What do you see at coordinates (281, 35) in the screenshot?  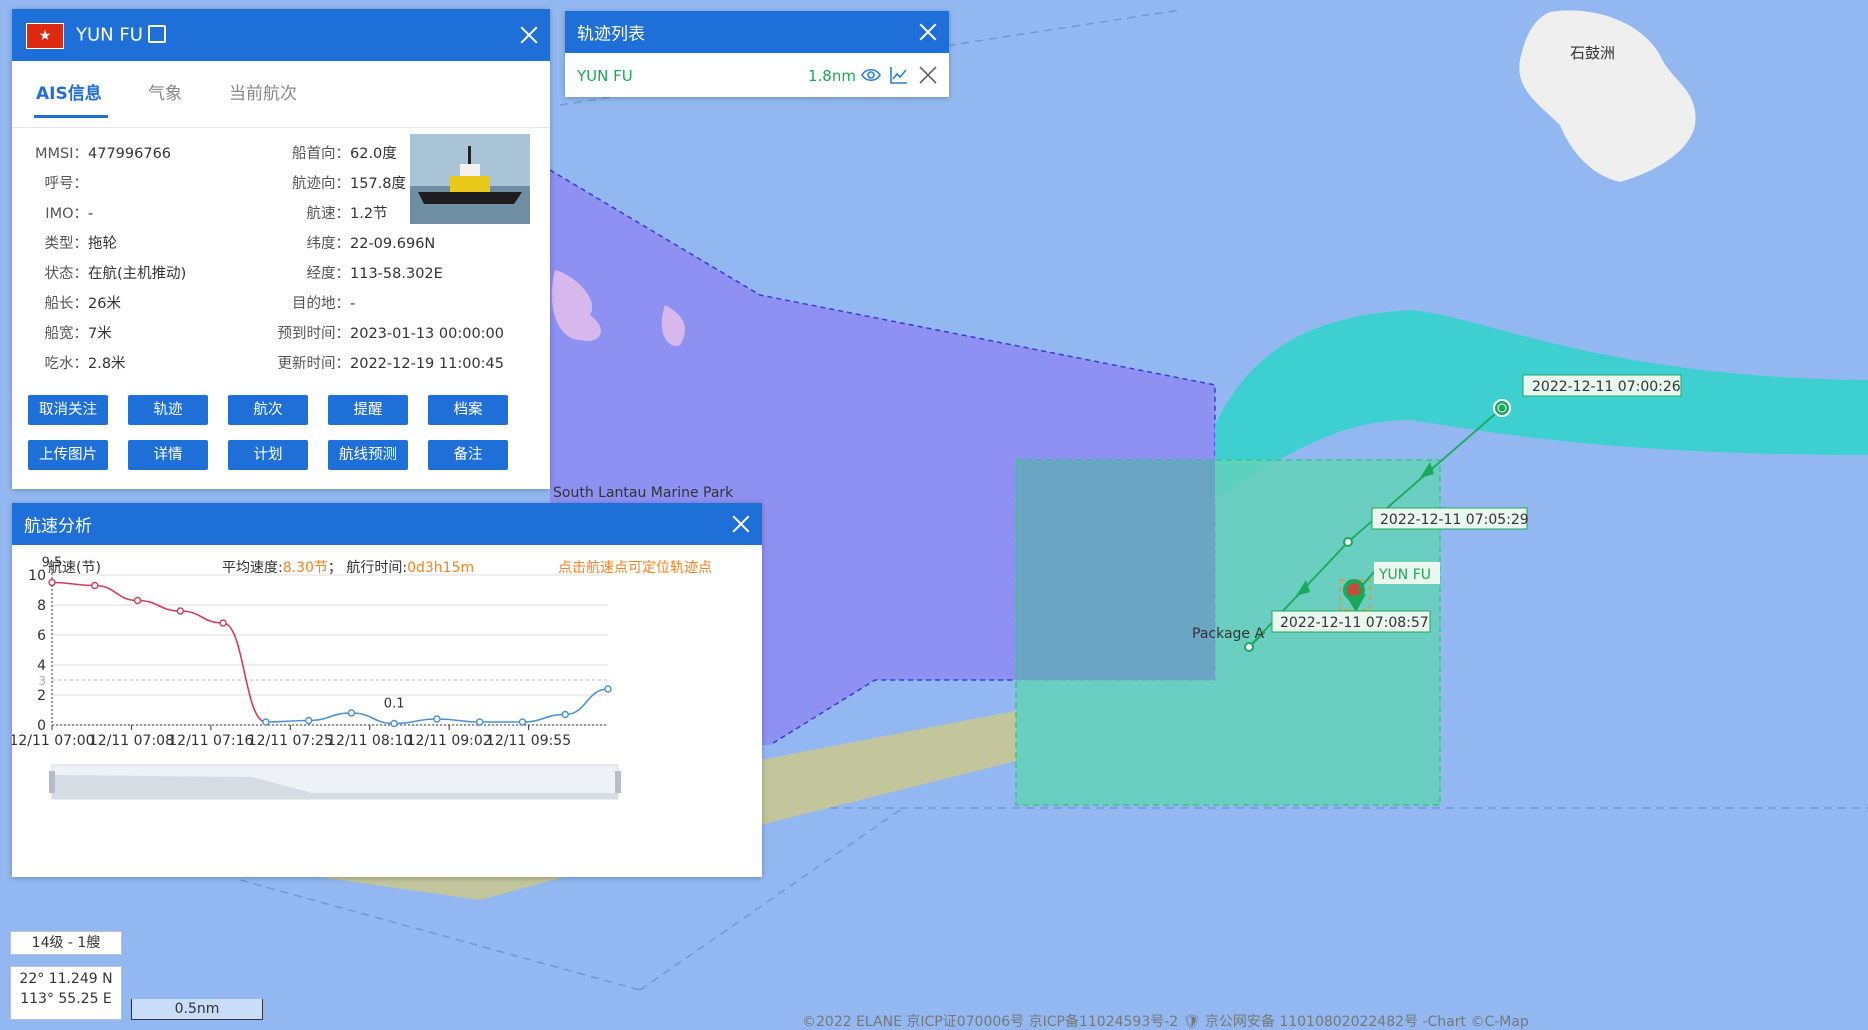 I see `ais-panel-header: ★ YUN FU` at bounding box center [281, 35].